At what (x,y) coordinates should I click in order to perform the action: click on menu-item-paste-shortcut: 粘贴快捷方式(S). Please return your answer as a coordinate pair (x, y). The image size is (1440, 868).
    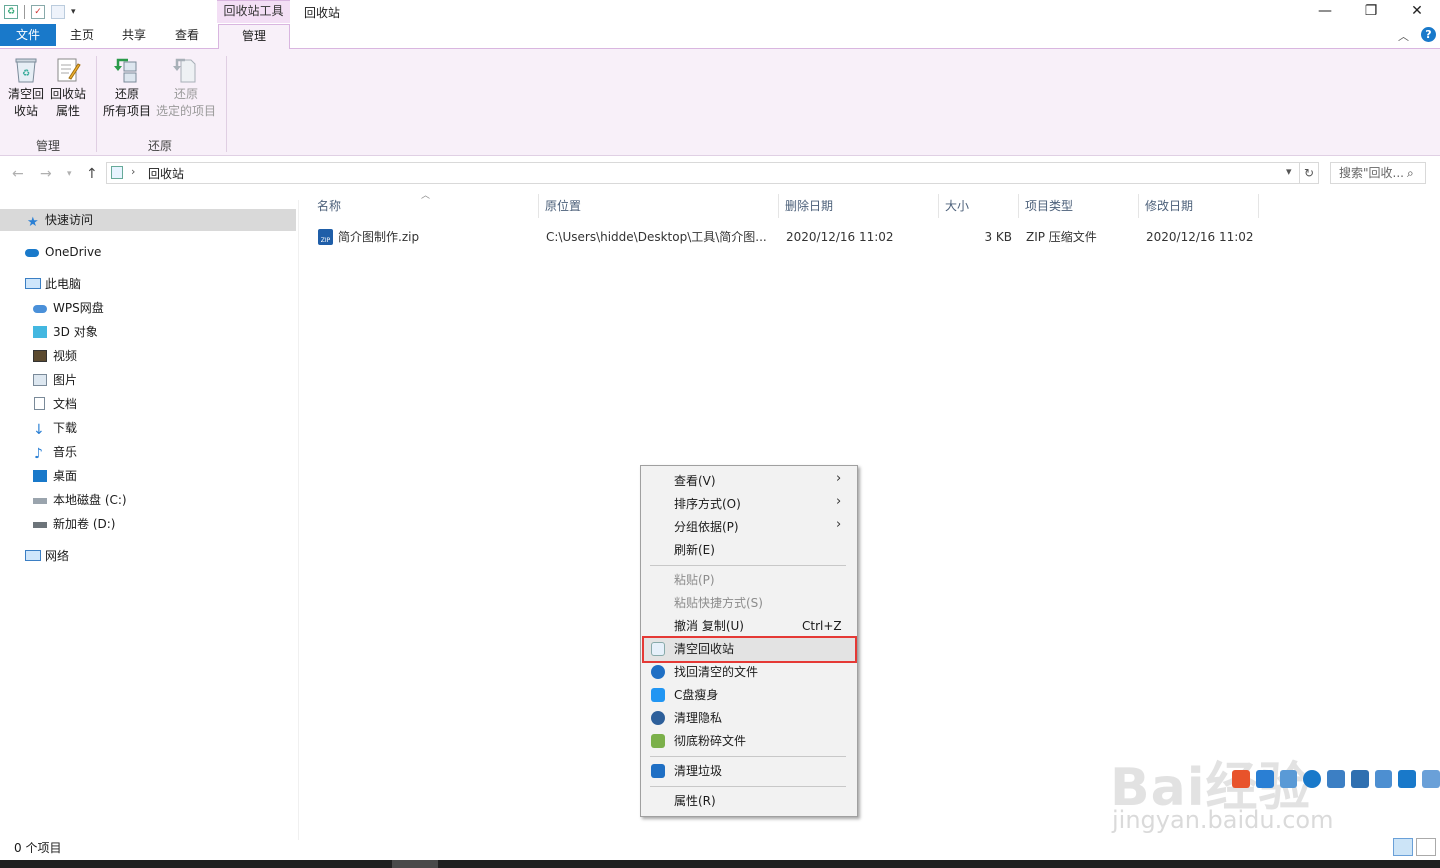
    Looking at the image, I should click on (718, 603).